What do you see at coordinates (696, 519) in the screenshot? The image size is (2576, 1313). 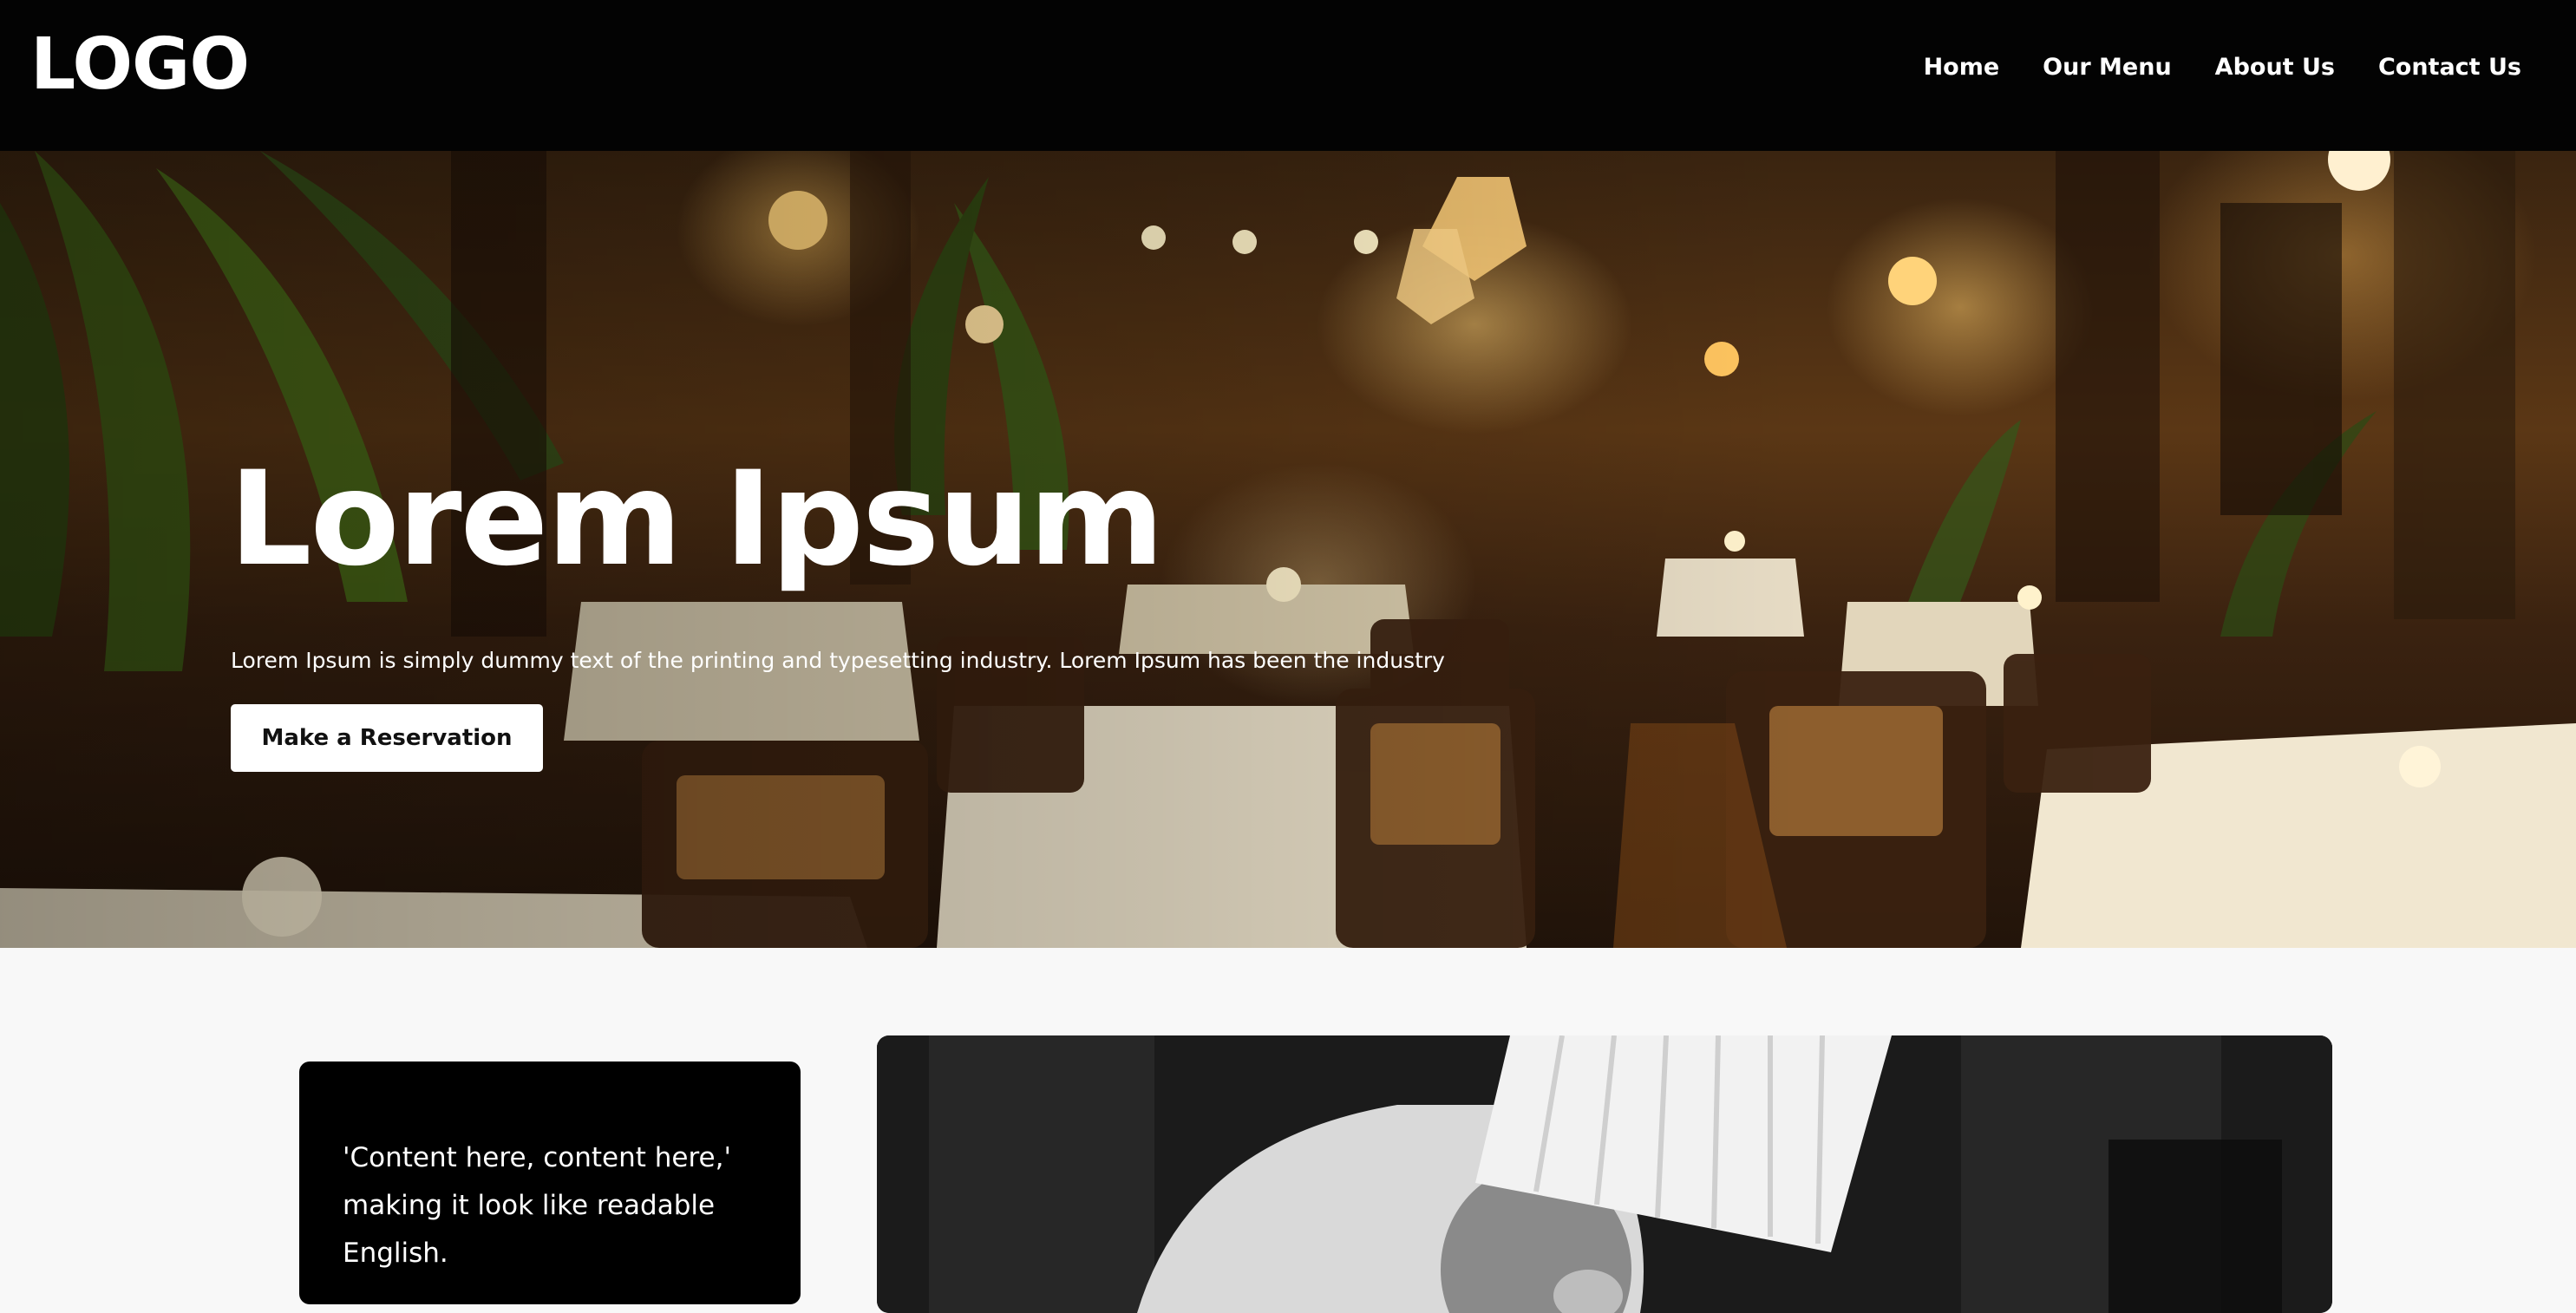 I see `hero-title: Lorem Ipsum` at bounding box center [696, 519].